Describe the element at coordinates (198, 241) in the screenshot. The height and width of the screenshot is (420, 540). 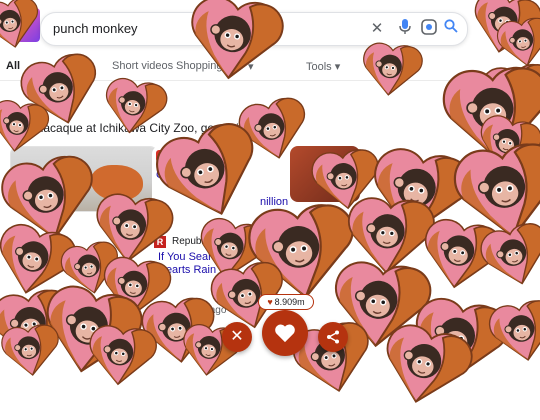
I see `result-source: Republic W` at that location.